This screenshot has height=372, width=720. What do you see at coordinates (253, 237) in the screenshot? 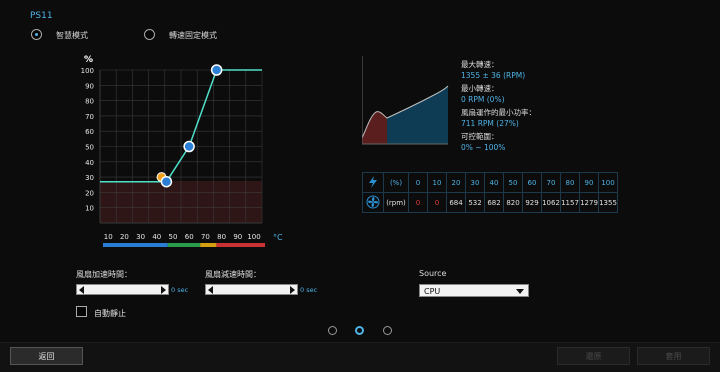
I see `x-tick-label: 100` at bounding box center [253, 237].